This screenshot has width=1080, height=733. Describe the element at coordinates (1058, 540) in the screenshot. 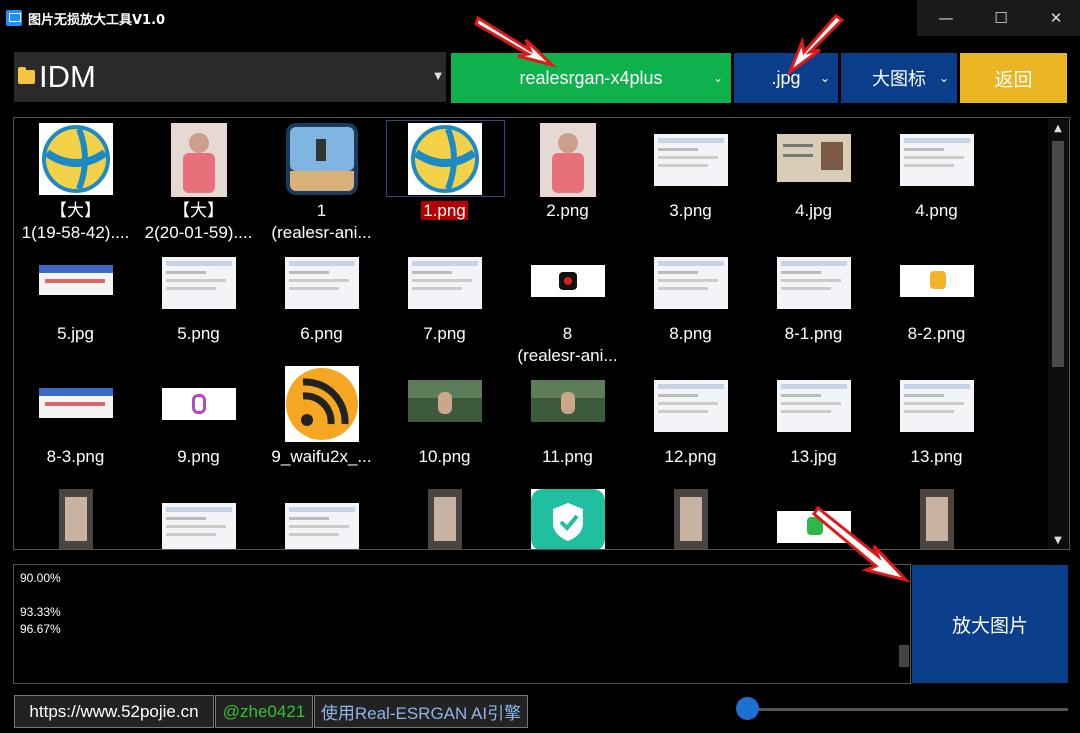

I see `scroll-down-icon: ▼` at that location.